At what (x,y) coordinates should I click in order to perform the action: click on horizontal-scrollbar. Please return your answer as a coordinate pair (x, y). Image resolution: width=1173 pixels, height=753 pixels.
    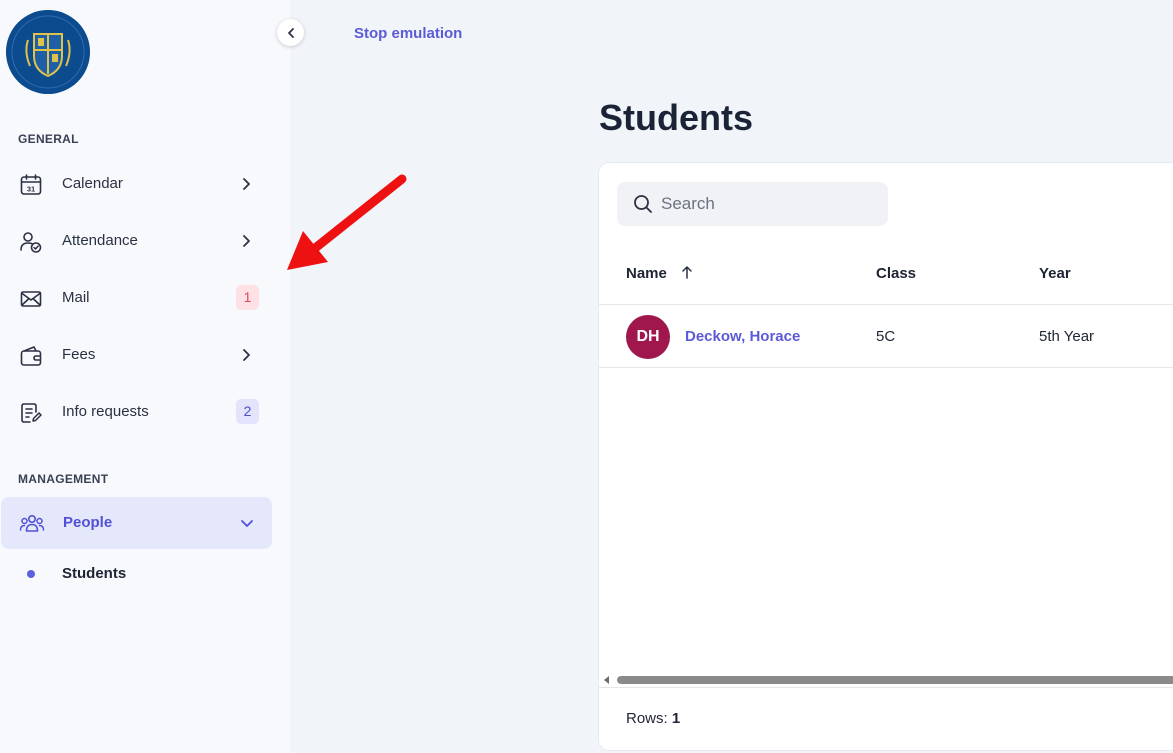
    Looking at the image, I should click on (886, 680).